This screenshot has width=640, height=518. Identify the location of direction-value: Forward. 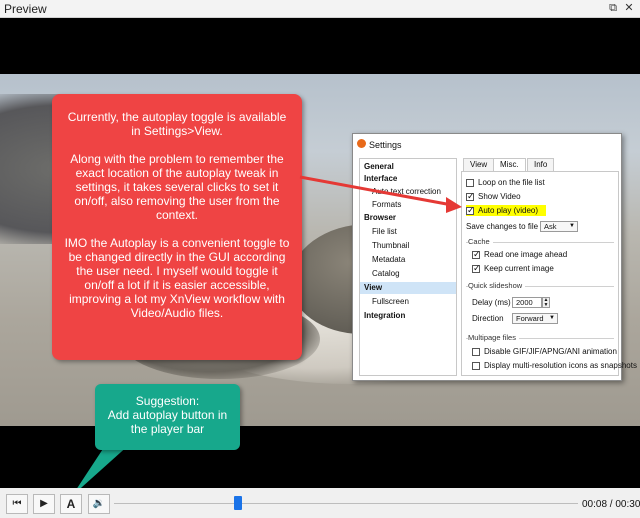
(530, 318).